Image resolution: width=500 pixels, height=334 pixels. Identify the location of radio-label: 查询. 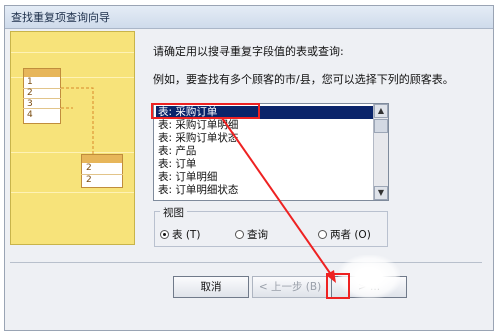
(257, 234).